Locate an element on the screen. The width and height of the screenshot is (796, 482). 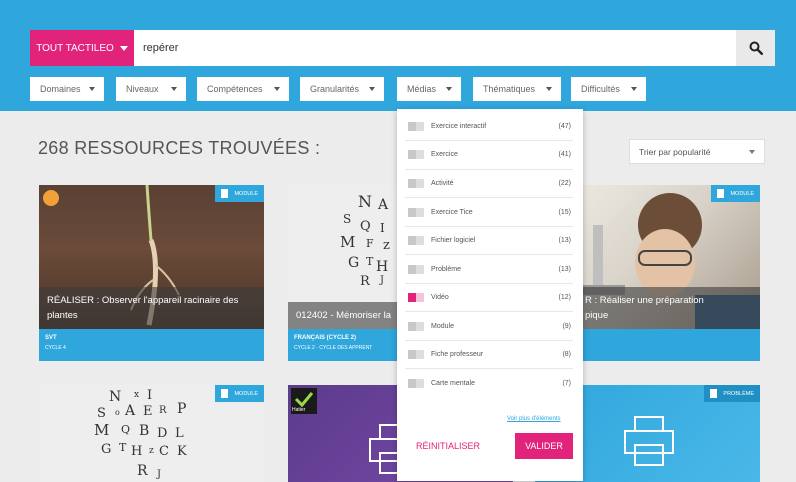
filter-label: Granularités is located at coordinates (335, 89).